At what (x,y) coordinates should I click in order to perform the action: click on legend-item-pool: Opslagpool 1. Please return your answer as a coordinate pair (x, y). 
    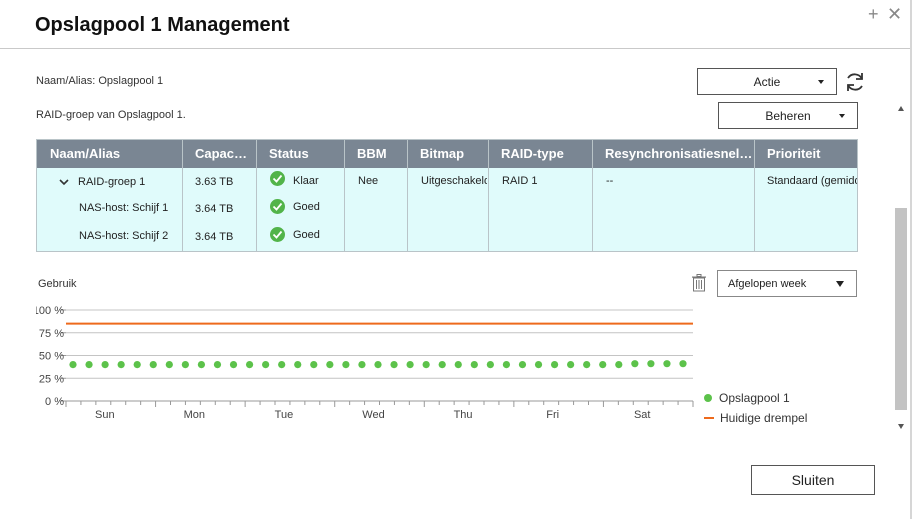
    Looking at the image, I should click on (747, 398).